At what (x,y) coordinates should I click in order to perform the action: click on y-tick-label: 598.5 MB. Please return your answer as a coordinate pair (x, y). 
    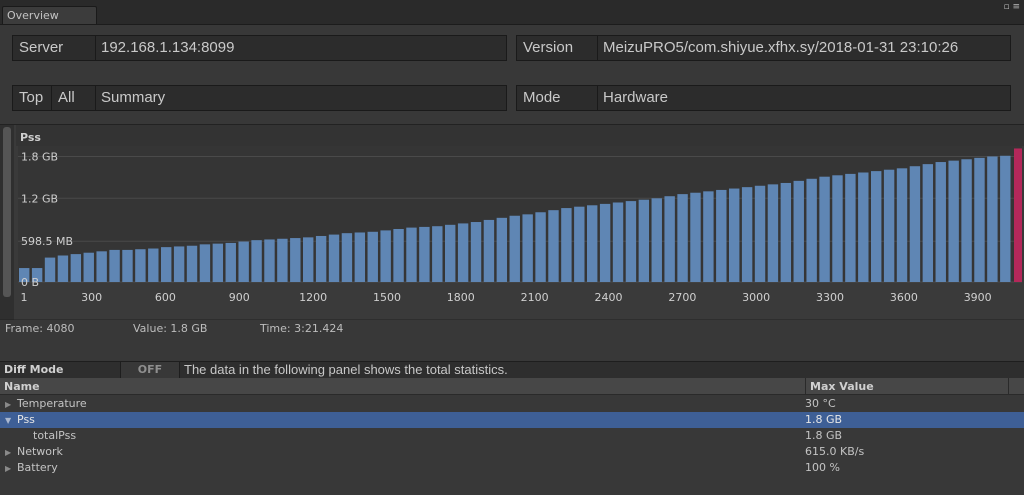
    Looking at the image, I should click on (47, 241).